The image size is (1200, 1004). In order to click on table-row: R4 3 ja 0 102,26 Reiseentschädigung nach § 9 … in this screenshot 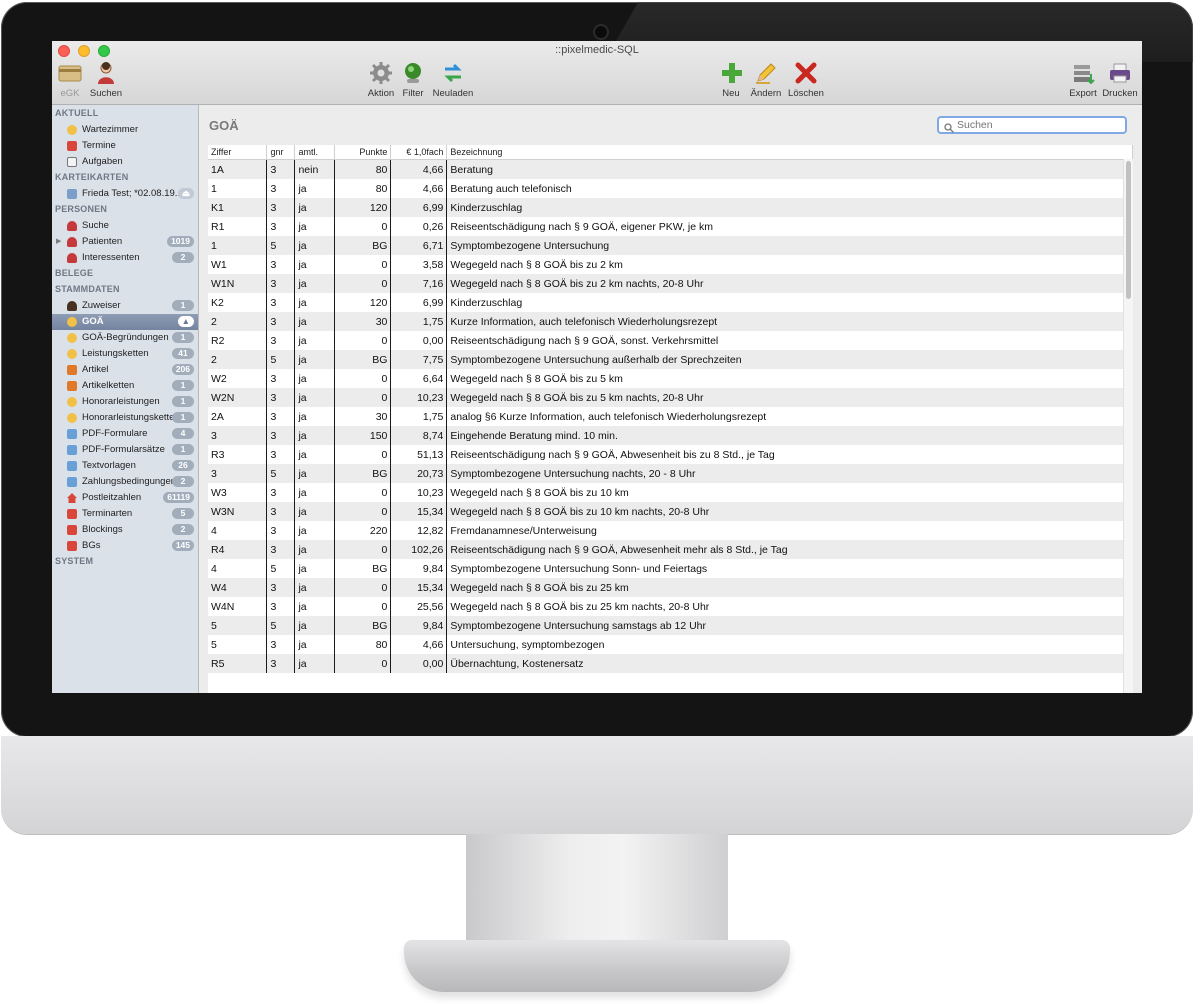, I will do `click(670, 549)`.